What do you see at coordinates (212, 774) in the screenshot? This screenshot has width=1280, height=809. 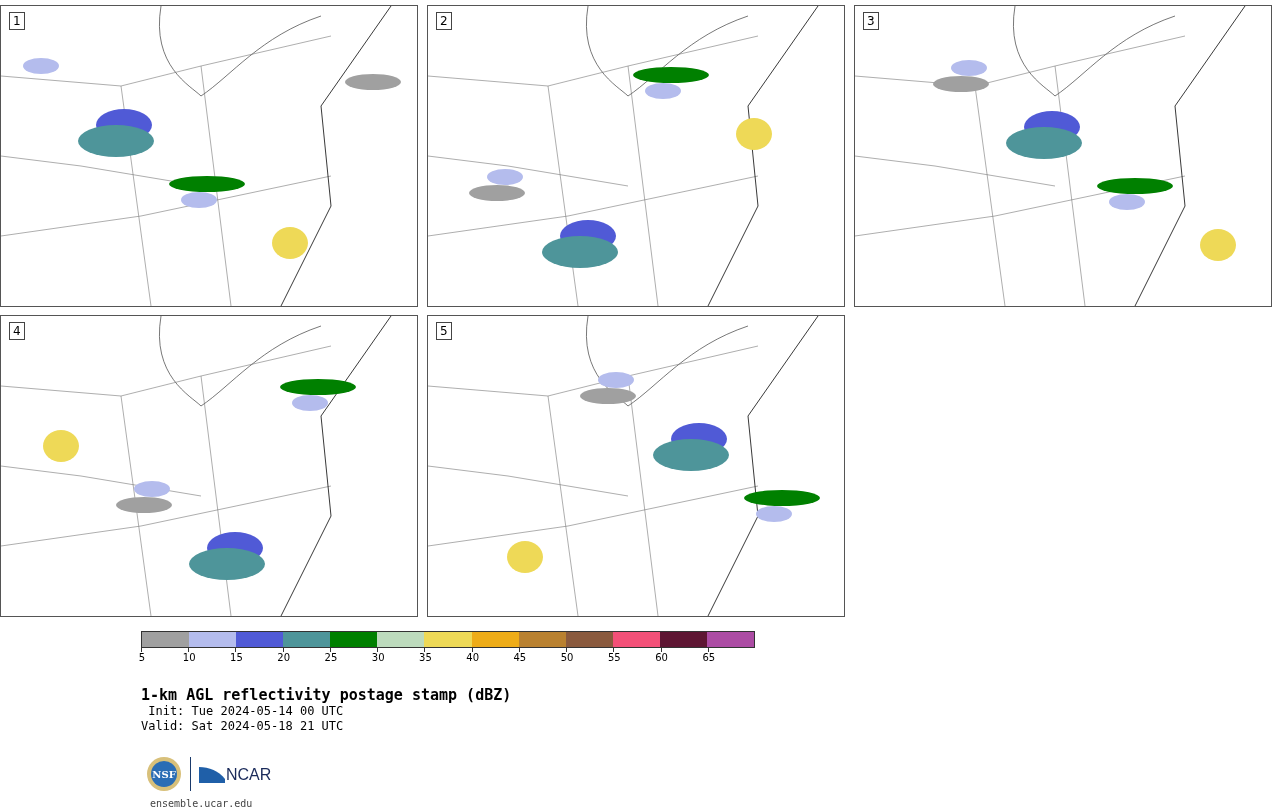 I see `swoosh-icon` at bounding box center [212, 774].